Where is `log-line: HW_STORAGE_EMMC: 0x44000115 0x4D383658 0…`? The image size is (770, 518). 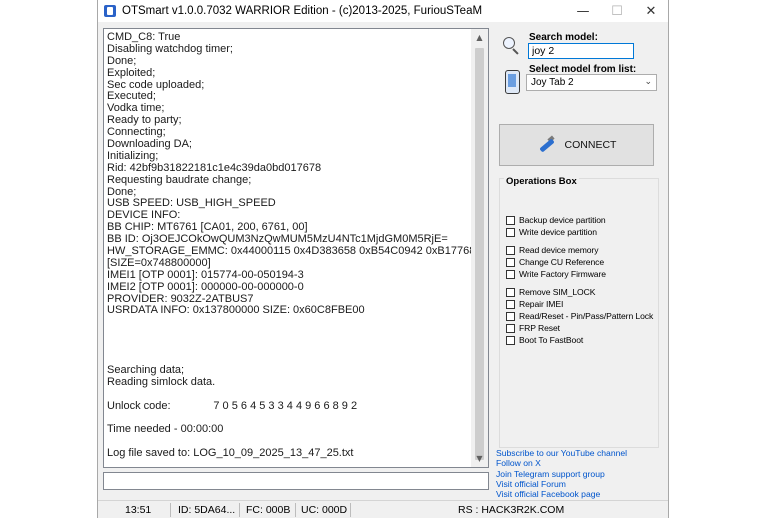
log-line: HW_STORAGE_EMMC: 0x44000115 0x4D383658 0… is located at coordinates (290, 252).